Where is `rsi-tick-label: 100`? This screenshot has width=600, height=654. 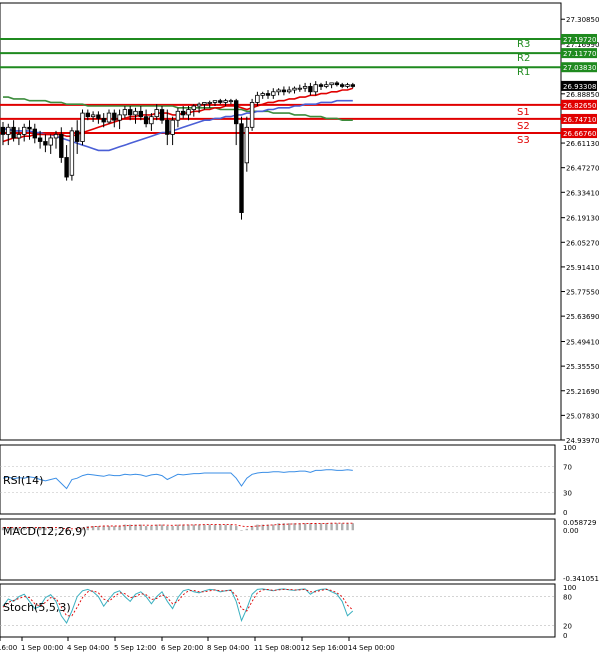 rsi-tick-label: 100 is located at coordinates (569, 448).